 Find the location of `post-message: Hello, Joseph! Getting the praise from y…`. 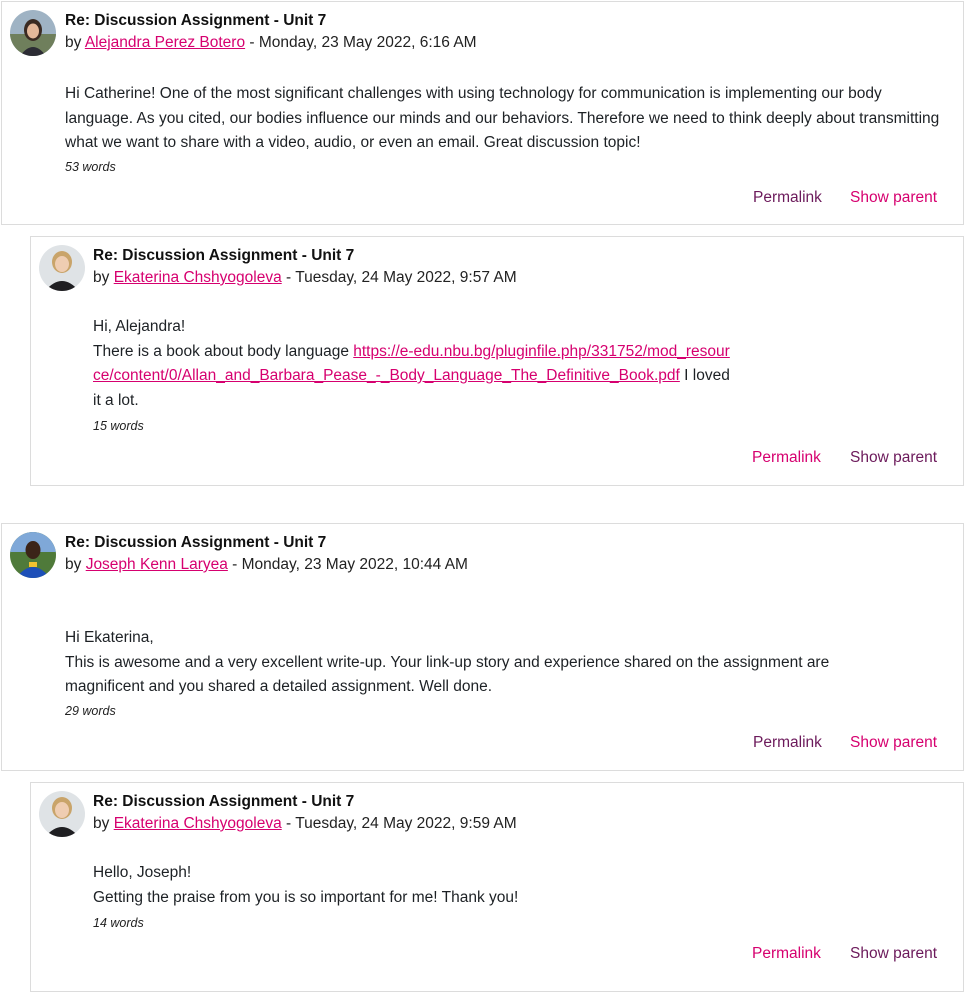

post-message: Hello, Joseph! Getting the praise from y… is located at coordinates (503, 885).